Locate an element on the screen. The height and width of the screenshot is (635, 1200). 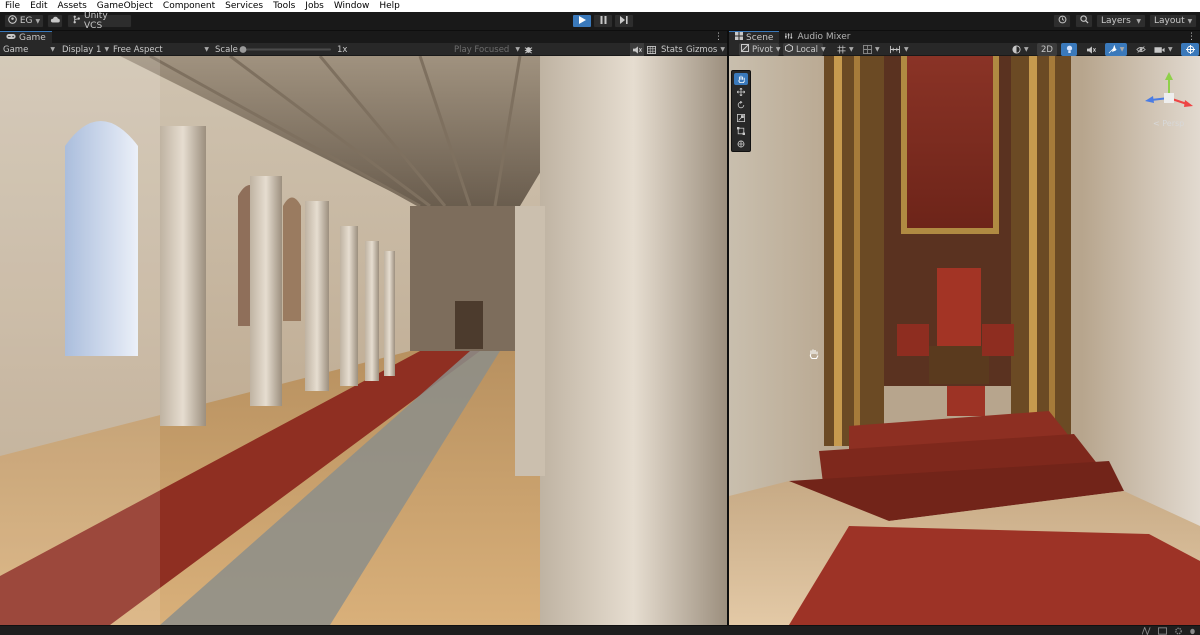
play-focused-label: Play Focused is located at coordinates (482, 49).